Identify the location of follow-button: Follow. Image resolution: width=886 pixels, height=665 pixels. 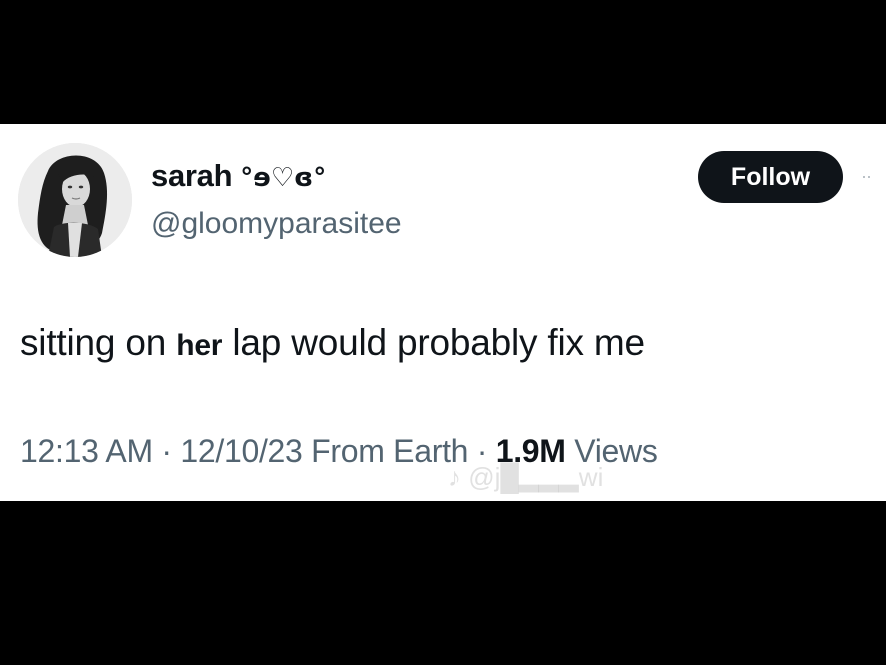
(770, 177).